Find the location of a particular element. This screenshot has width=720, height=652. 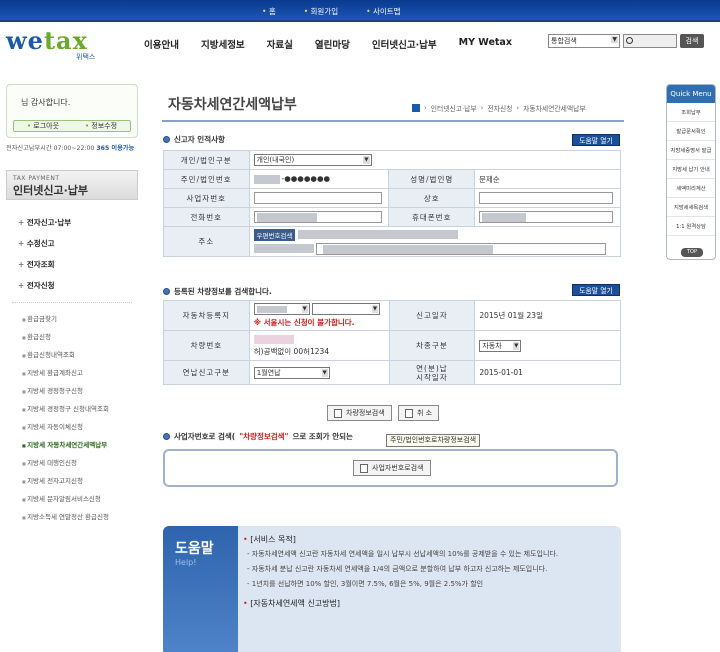

side-sub-item: 지방세 경정청구신청 is located at coordinates (72, 390).